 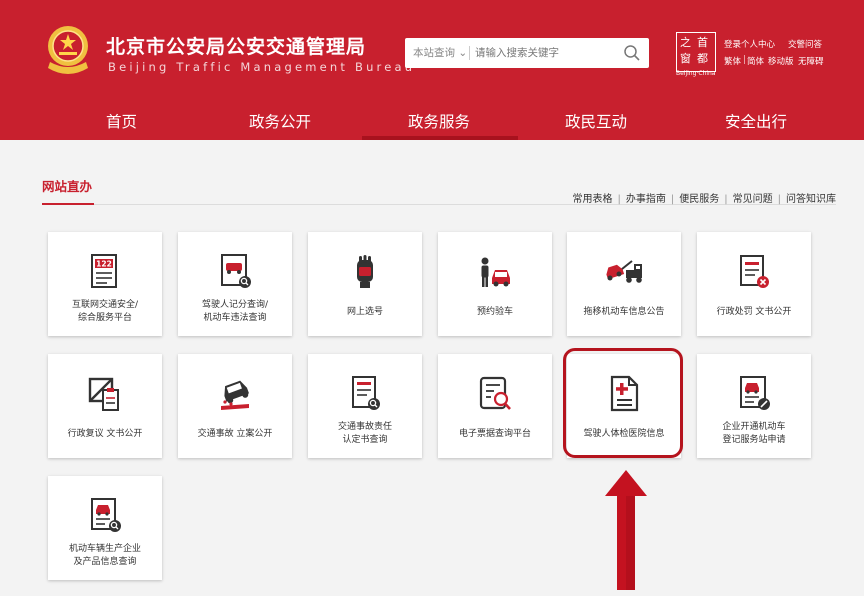 What do you see at coordinates (366, 393) in the screenshot?
I see `accident-liability-query-icon` at bounding box center [366, 393].